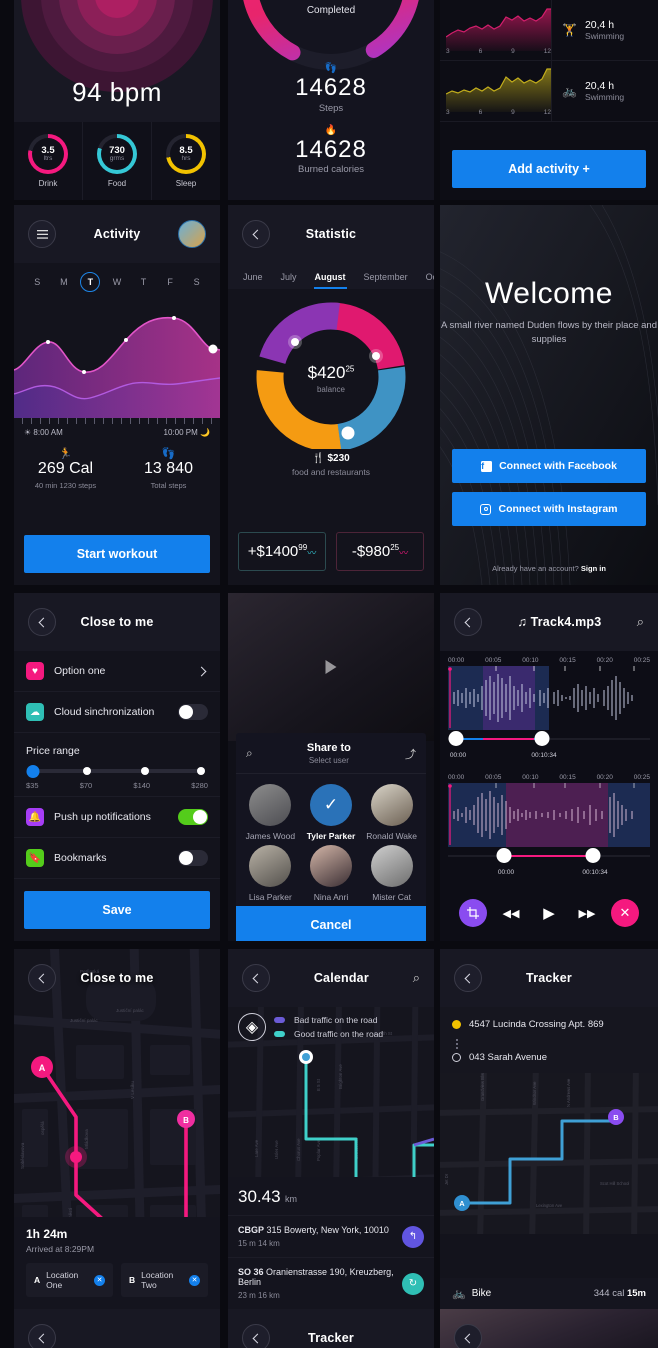 The height and width of the screenshot is (1348, 658). What do you see at coordinates (193, 817) in the screenshot?
I see `push-toggle` at bounding box center [193, 817].